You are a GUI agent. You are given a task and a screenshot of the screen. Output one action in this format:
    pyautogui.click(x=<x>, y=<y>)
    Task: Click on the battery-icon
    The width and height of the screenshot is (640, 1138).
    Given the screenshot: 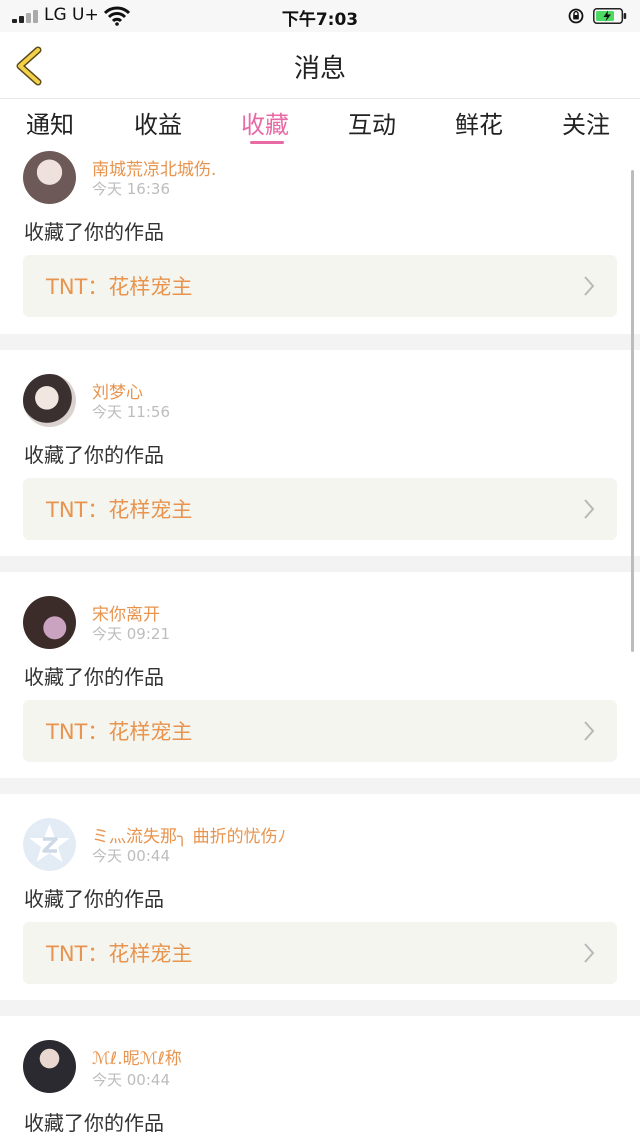 What is the action you would take?
    pyautogui.click(x=610, y=16)
    